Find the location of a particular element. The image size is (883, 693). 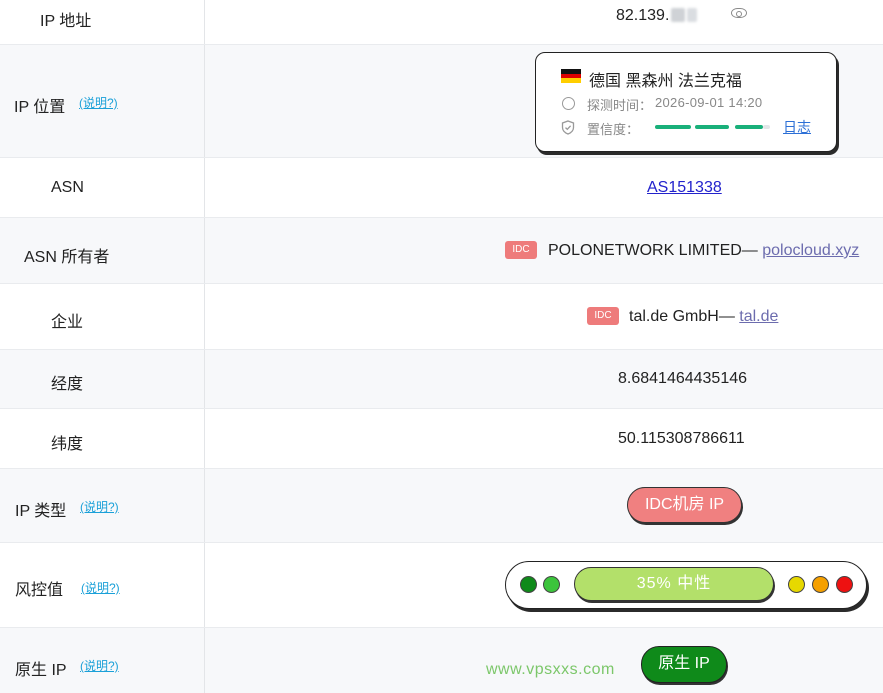

ip-location-label: IP 位置 is located at coordinates (40, 107).